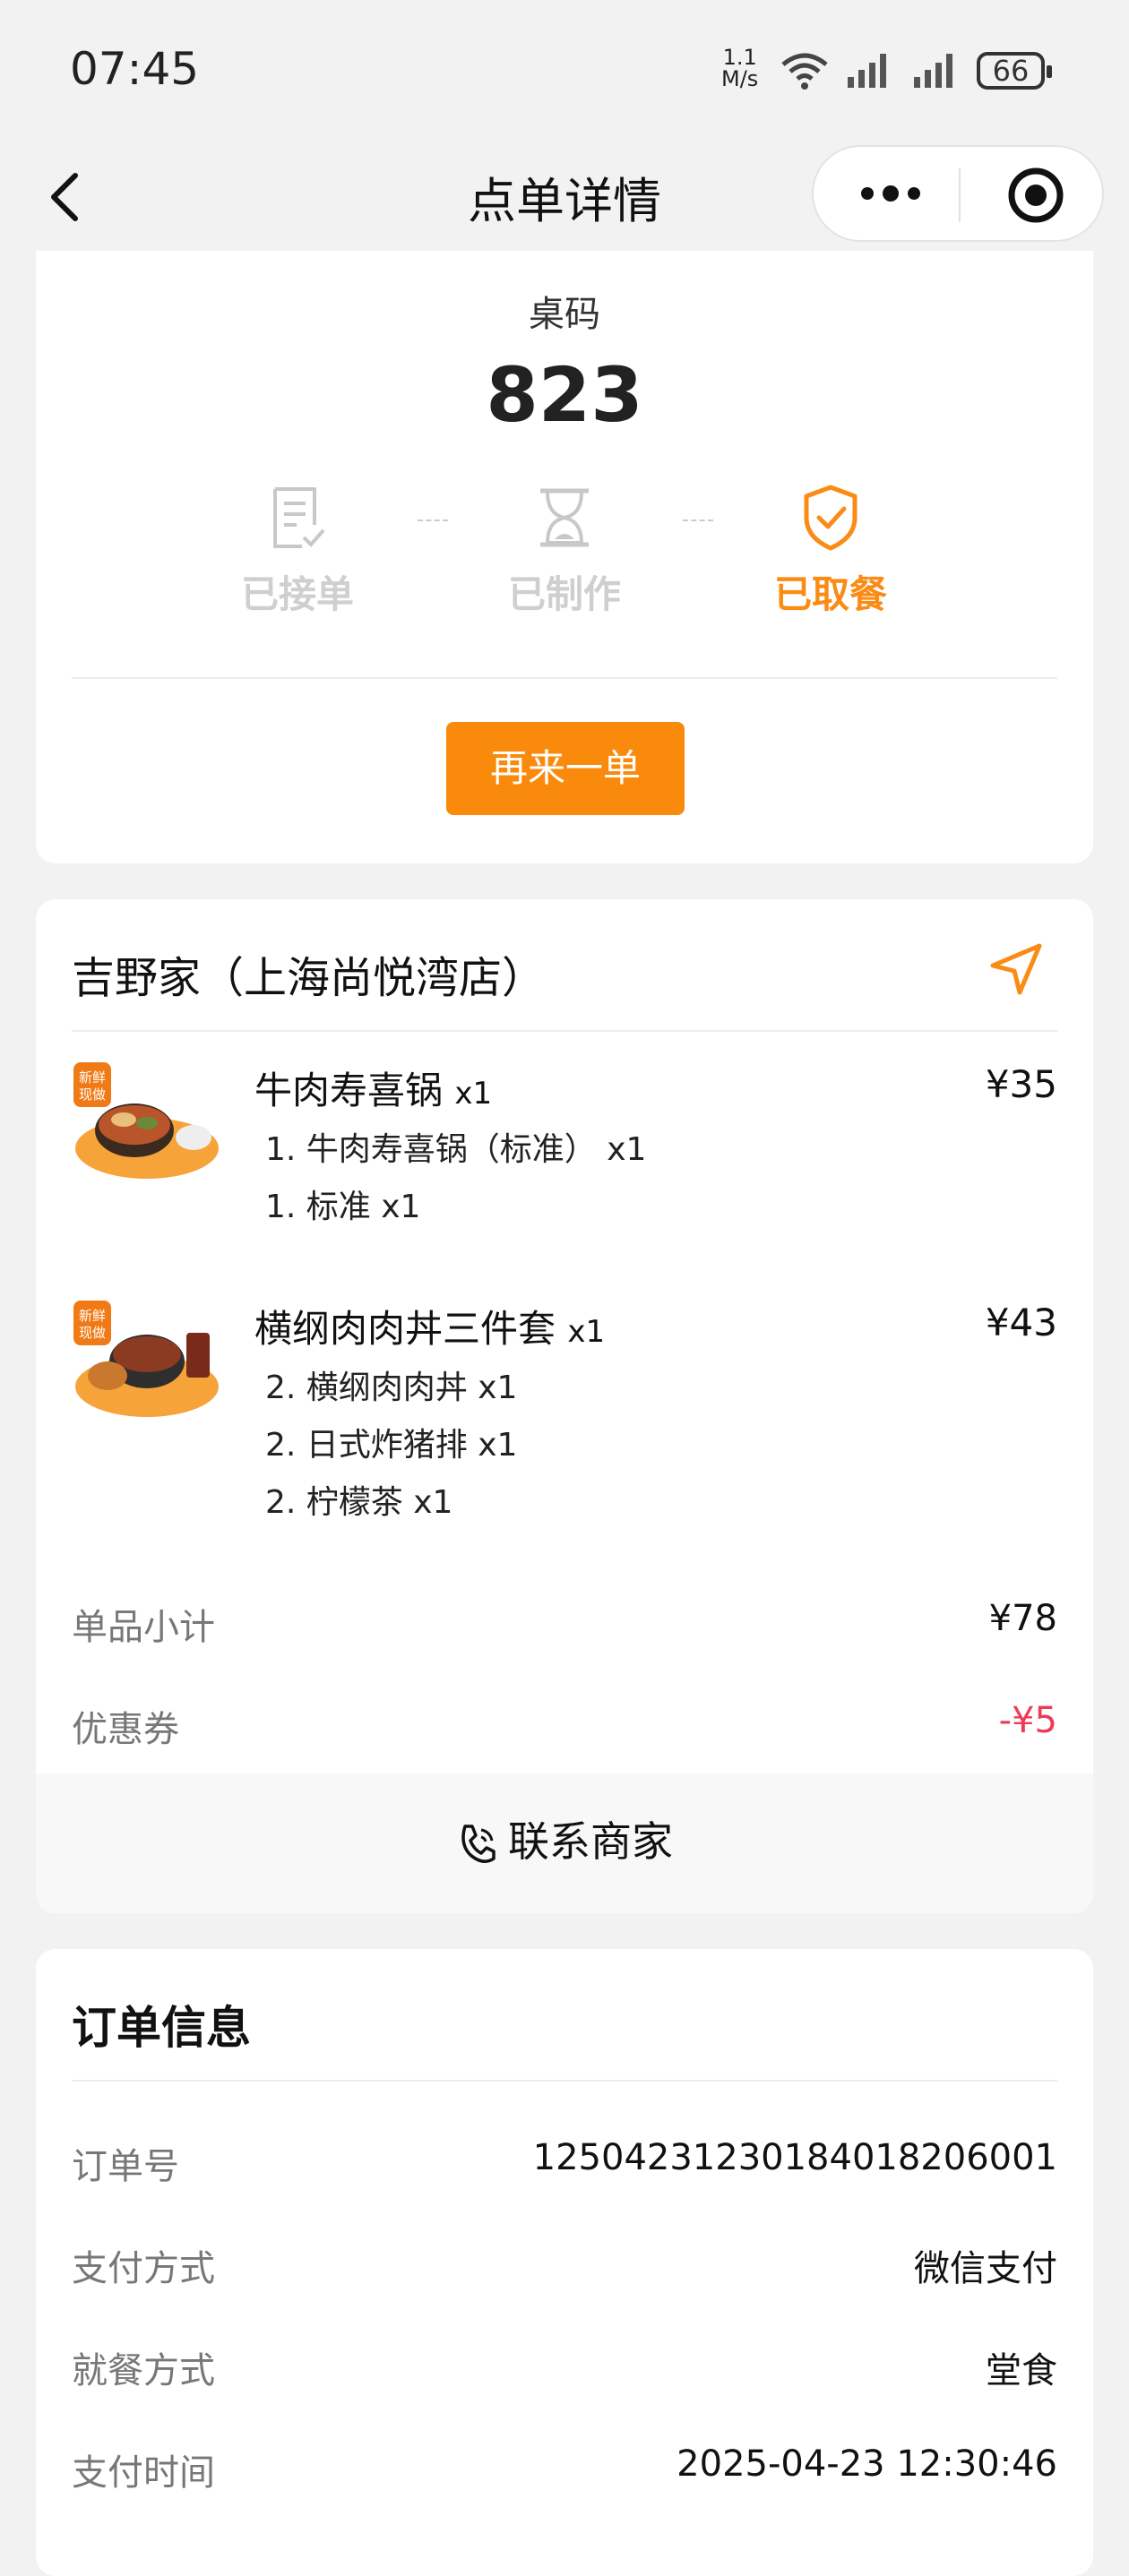 The height and width of the screenshot is (2576, 1129). Describe the element at coordinates (146, 1373) in the screenshot. I see `item-image-don-set: 新鲜 现做` at that location.